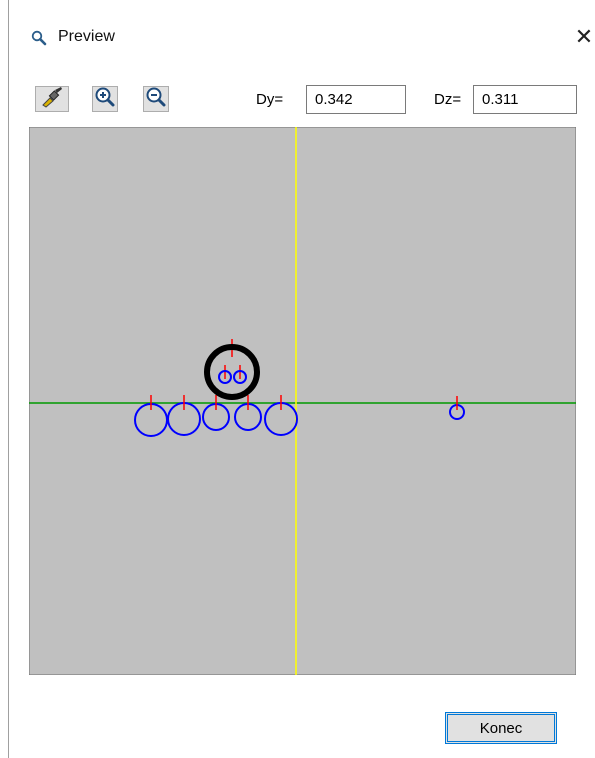 The width and height of the screenshot is (595, 758). Describe the element at coordinates (356, 99) in the screenshot. I see `dy-input` at that location.